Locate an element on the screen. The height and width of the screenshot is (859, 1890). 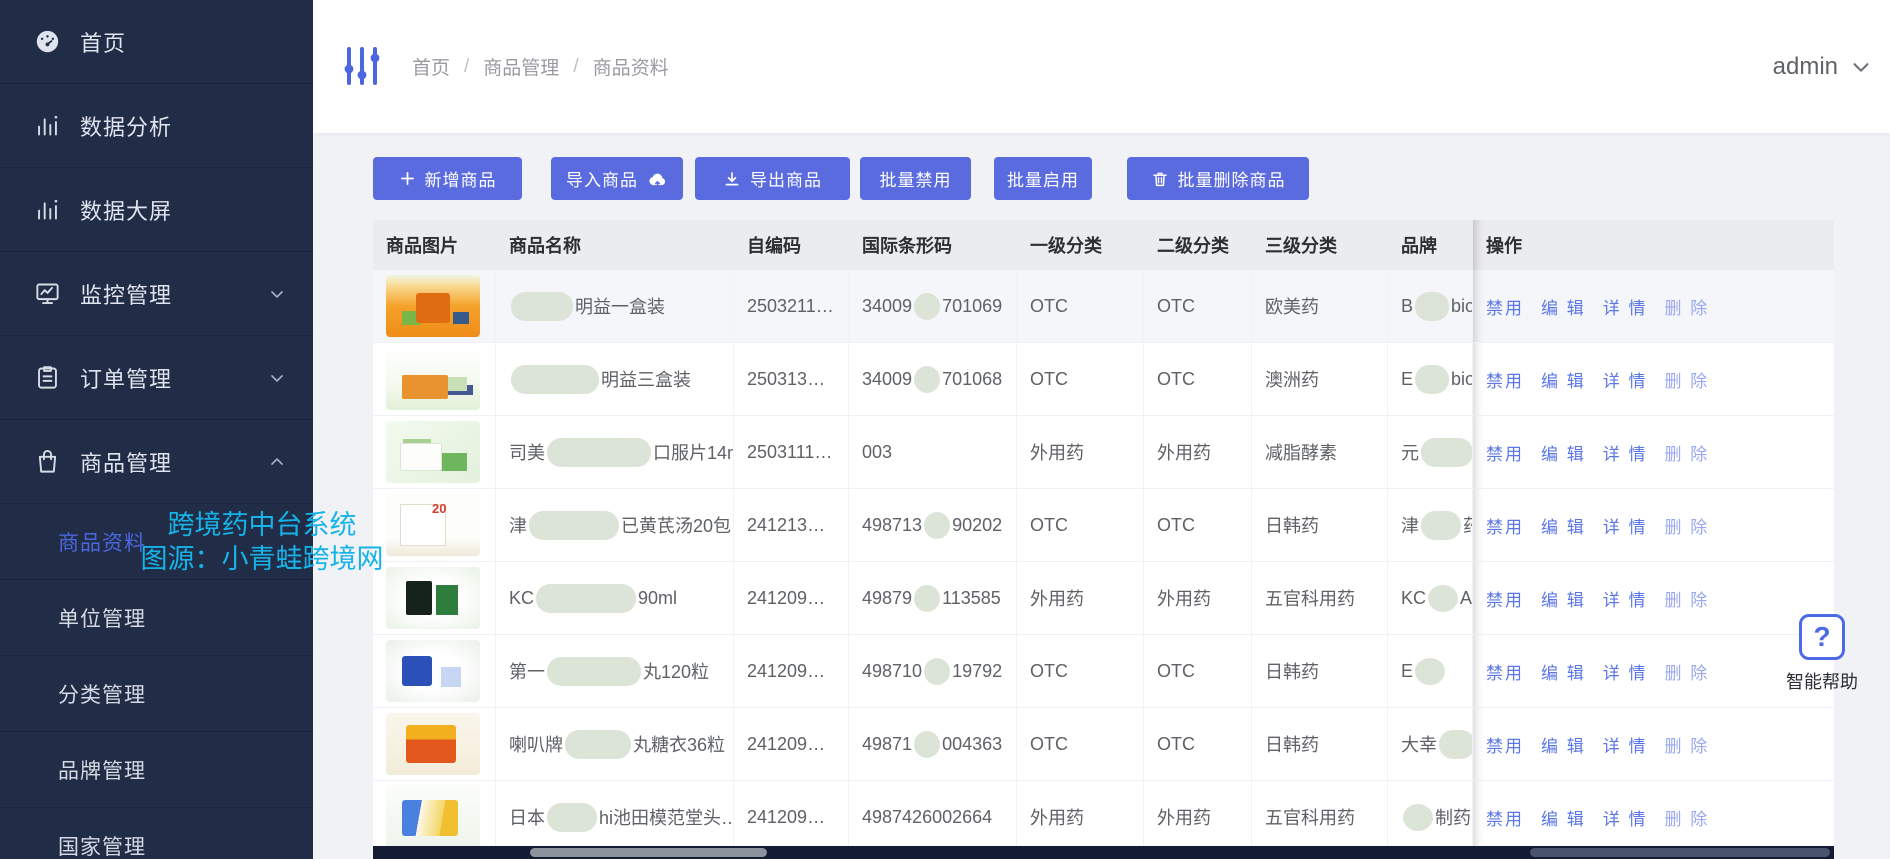
product-name-cell: 津 已黄芪汤20包 is located at coordinates (615, 525).